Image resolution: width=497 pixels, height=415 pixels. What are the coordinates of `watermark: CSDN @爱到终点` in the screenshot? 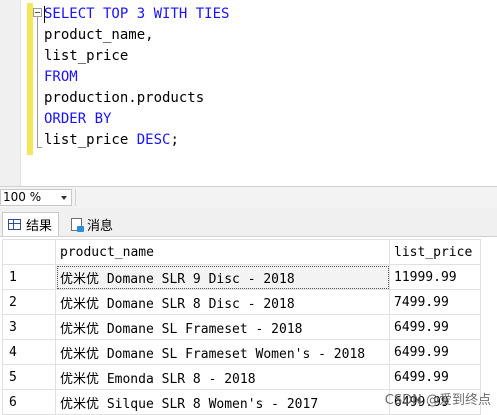 It's located at (437, 400).